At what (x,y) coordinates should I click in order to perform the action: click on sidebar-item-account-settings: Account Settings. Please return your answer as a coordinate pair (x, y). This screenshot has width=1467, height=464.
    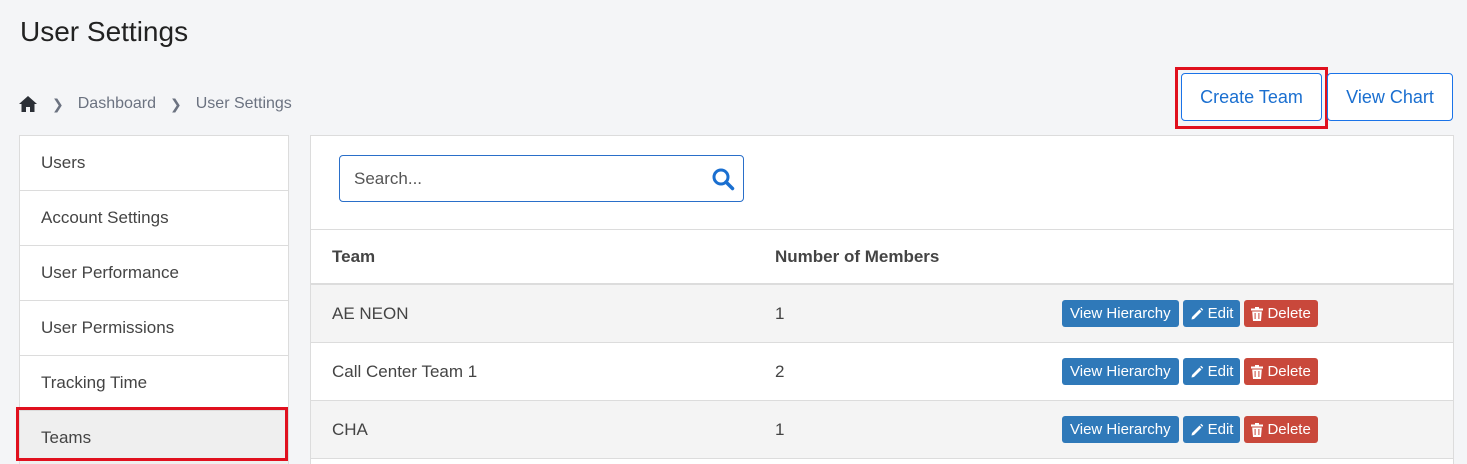
    Looking at the image, I should click on (154, 218).